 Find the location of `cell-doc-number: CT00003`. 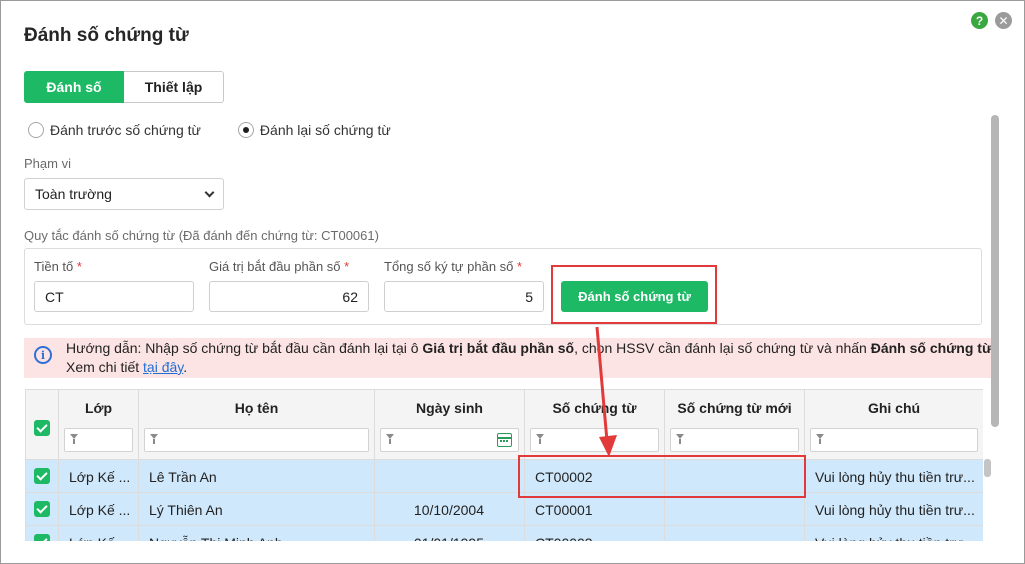

cell-doc-number: CT00003 is located at coordinates (595, 533).